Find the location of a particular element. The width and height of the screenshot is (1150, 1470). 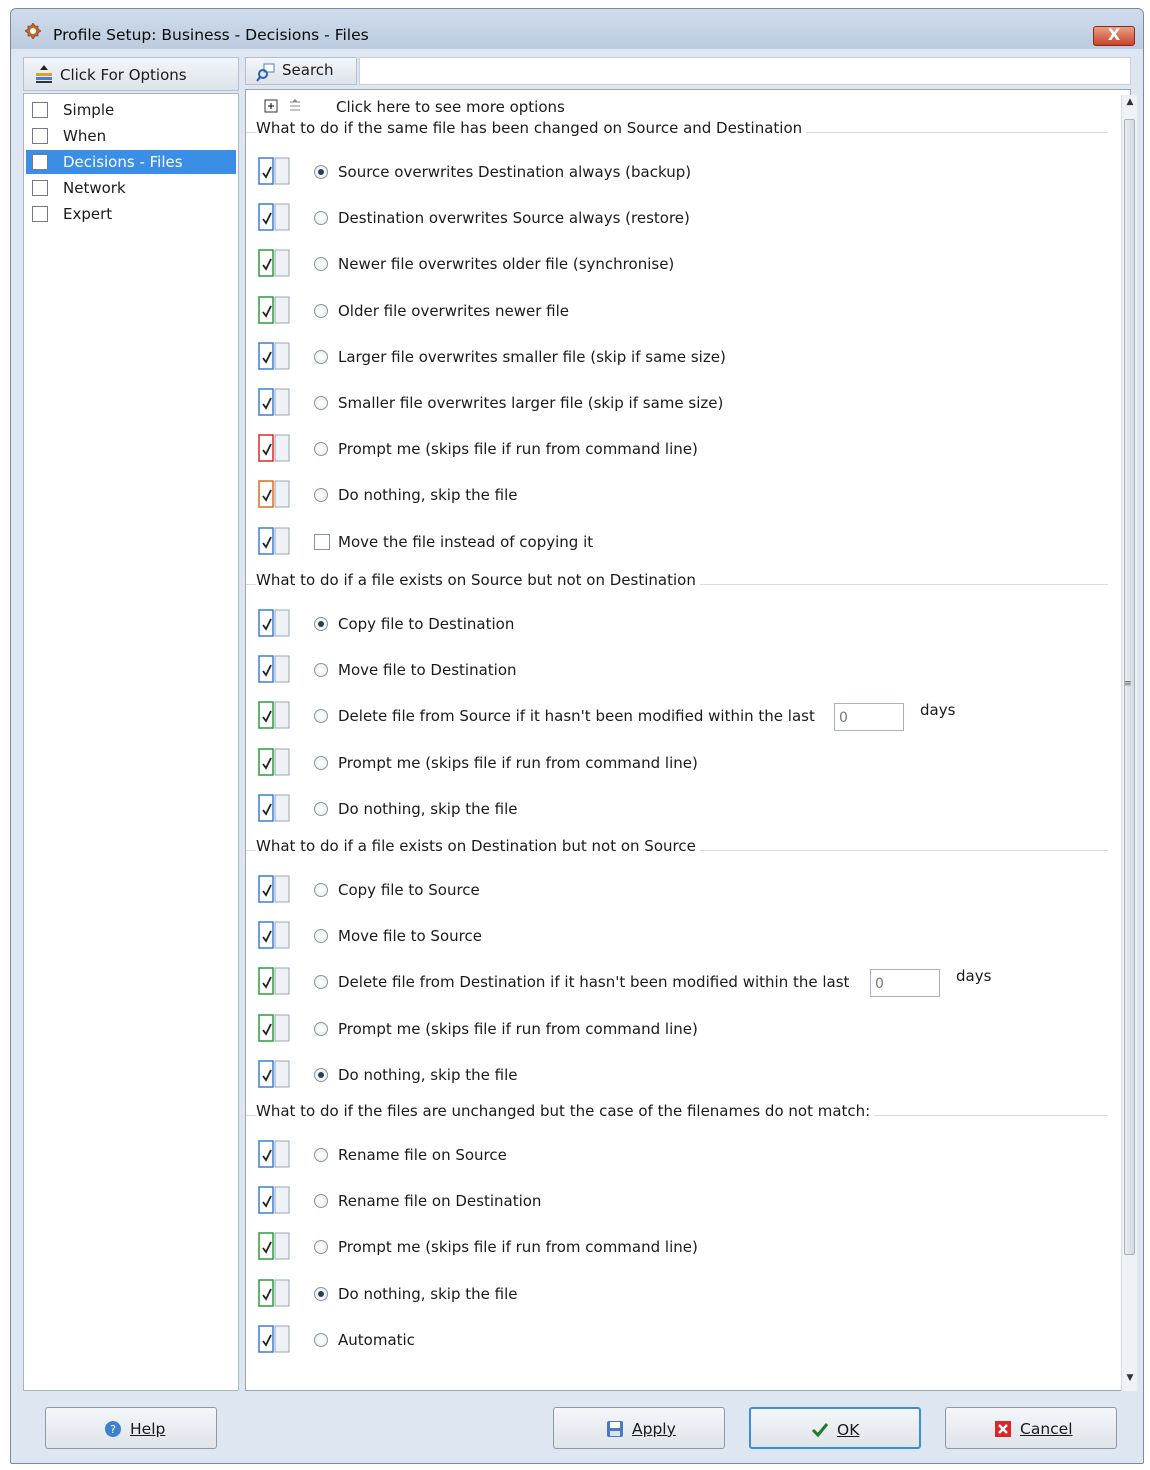

option-label: Copy file to Source is located at coordinates (409, 890).